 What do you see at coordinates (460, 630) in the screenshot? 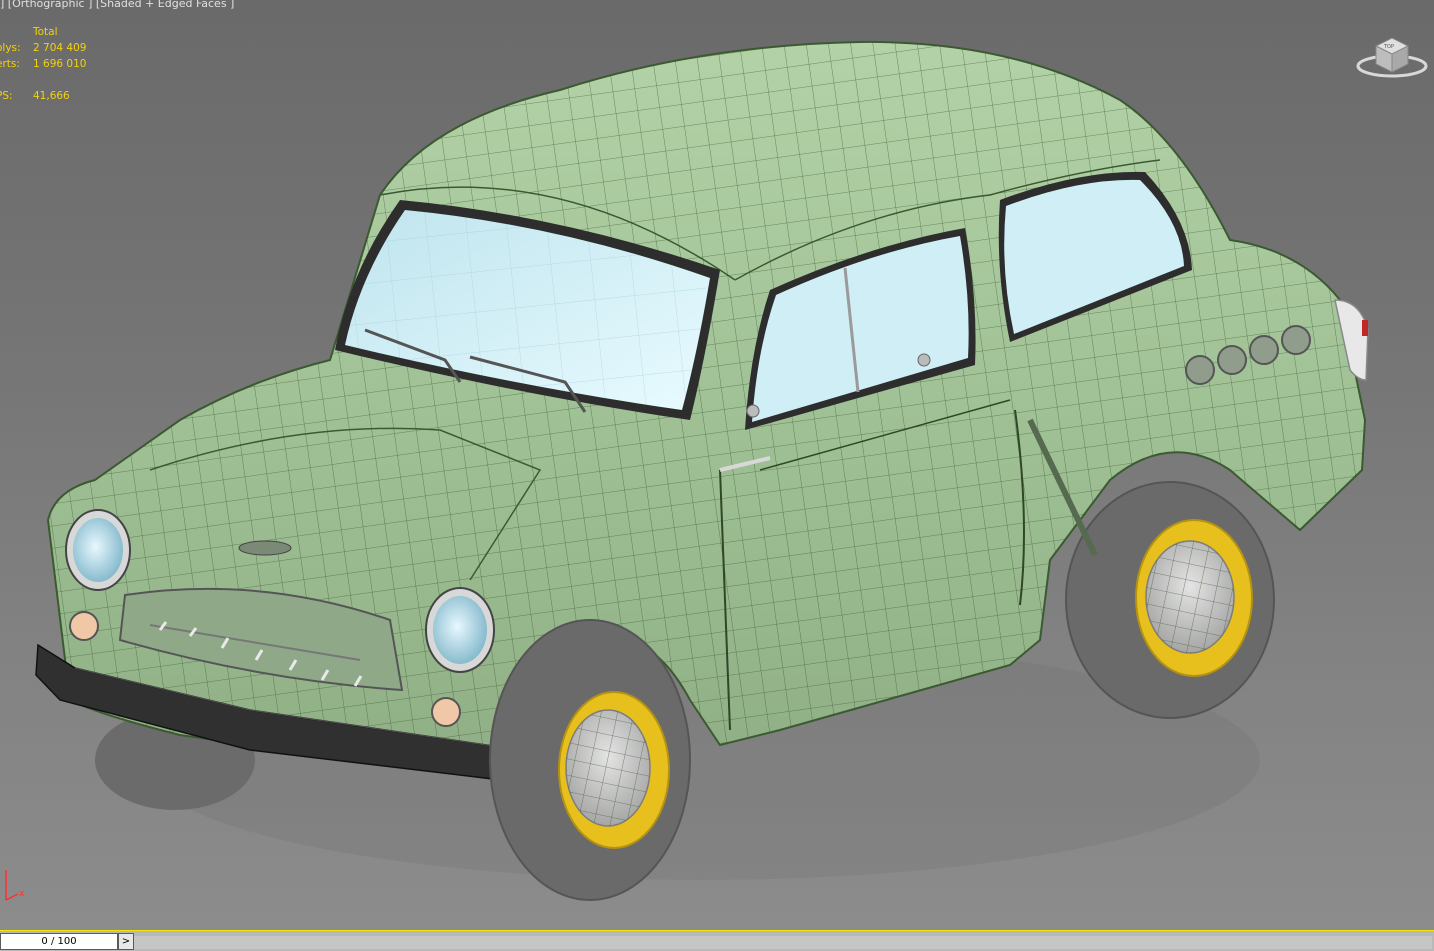
I see `headlight-right` at bounding box center [460, 630].